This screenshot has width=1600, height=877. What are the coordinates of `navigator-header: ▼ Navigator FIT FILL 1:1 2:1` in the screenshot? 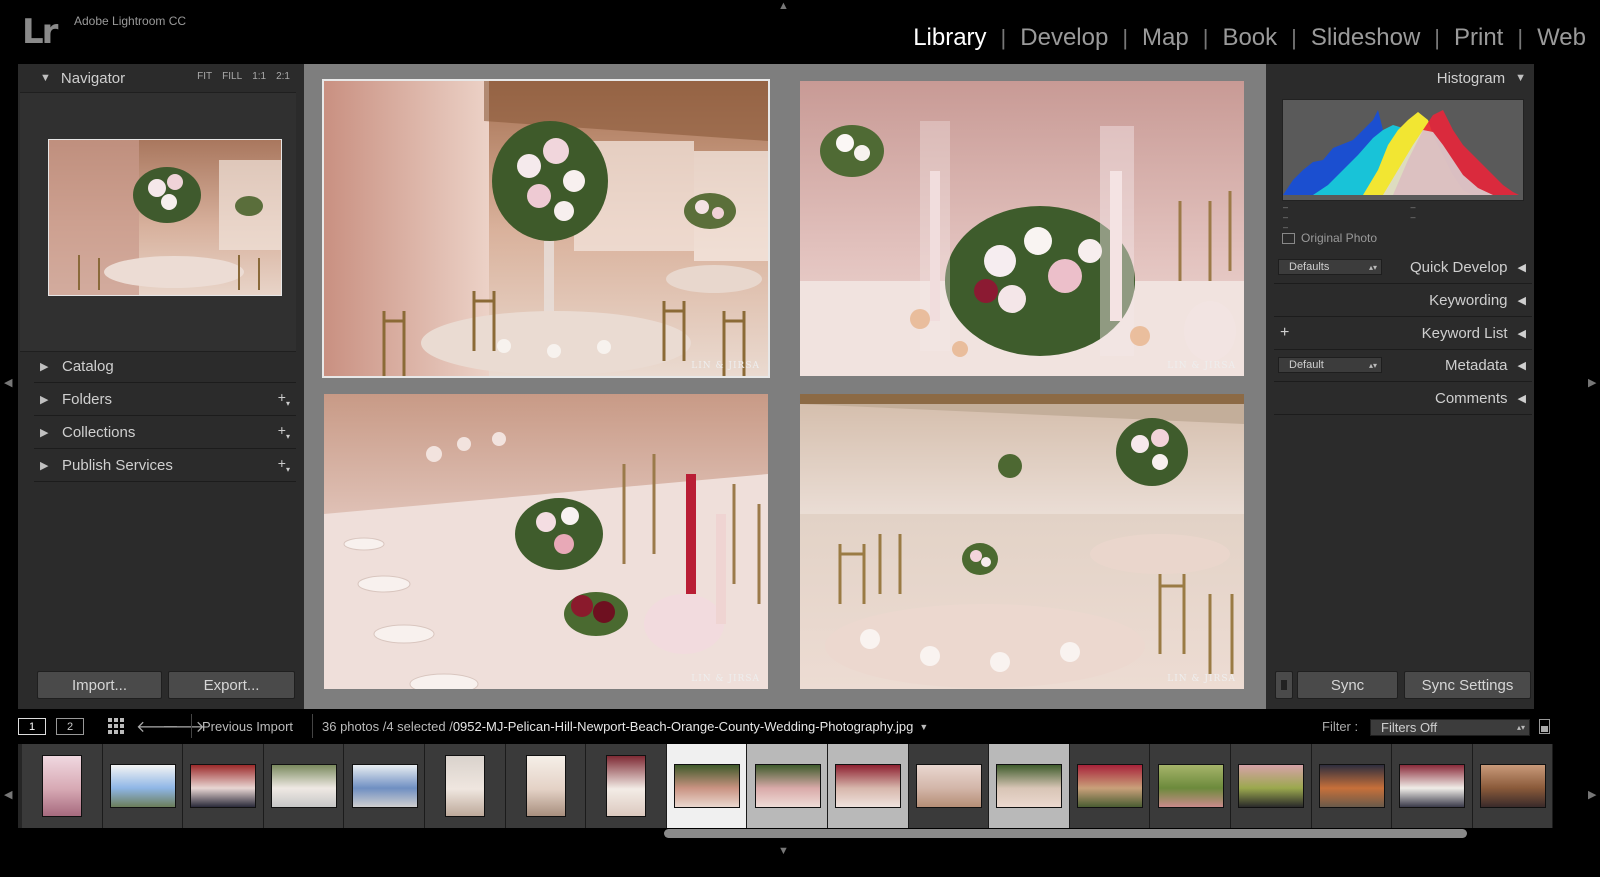 It's located at (171, 78).